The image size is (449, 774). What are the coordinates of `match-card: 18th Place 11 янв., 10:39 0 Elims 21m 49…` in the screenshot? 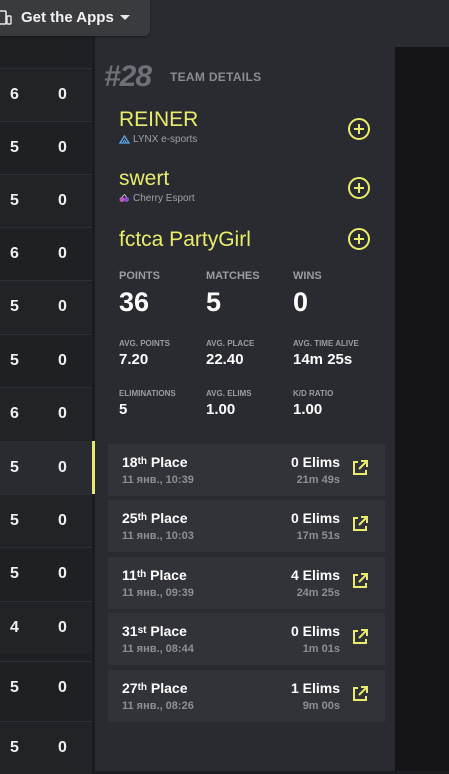 It's located at (246, 470).